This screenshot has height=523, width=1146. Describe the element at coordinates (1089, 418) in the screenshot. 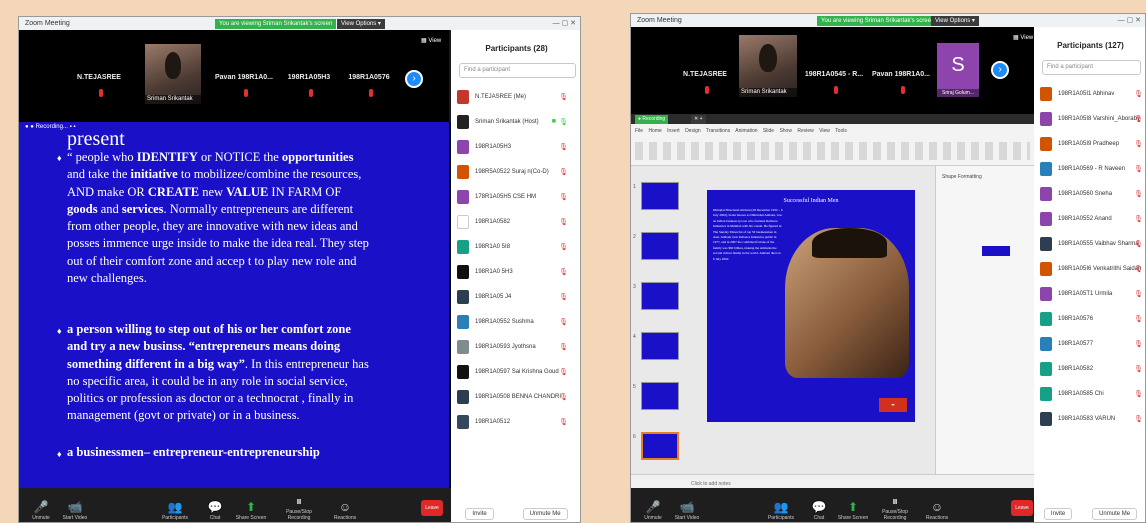

I see `participant-row: 198R1A0583 VARUN 🎙` at that location.